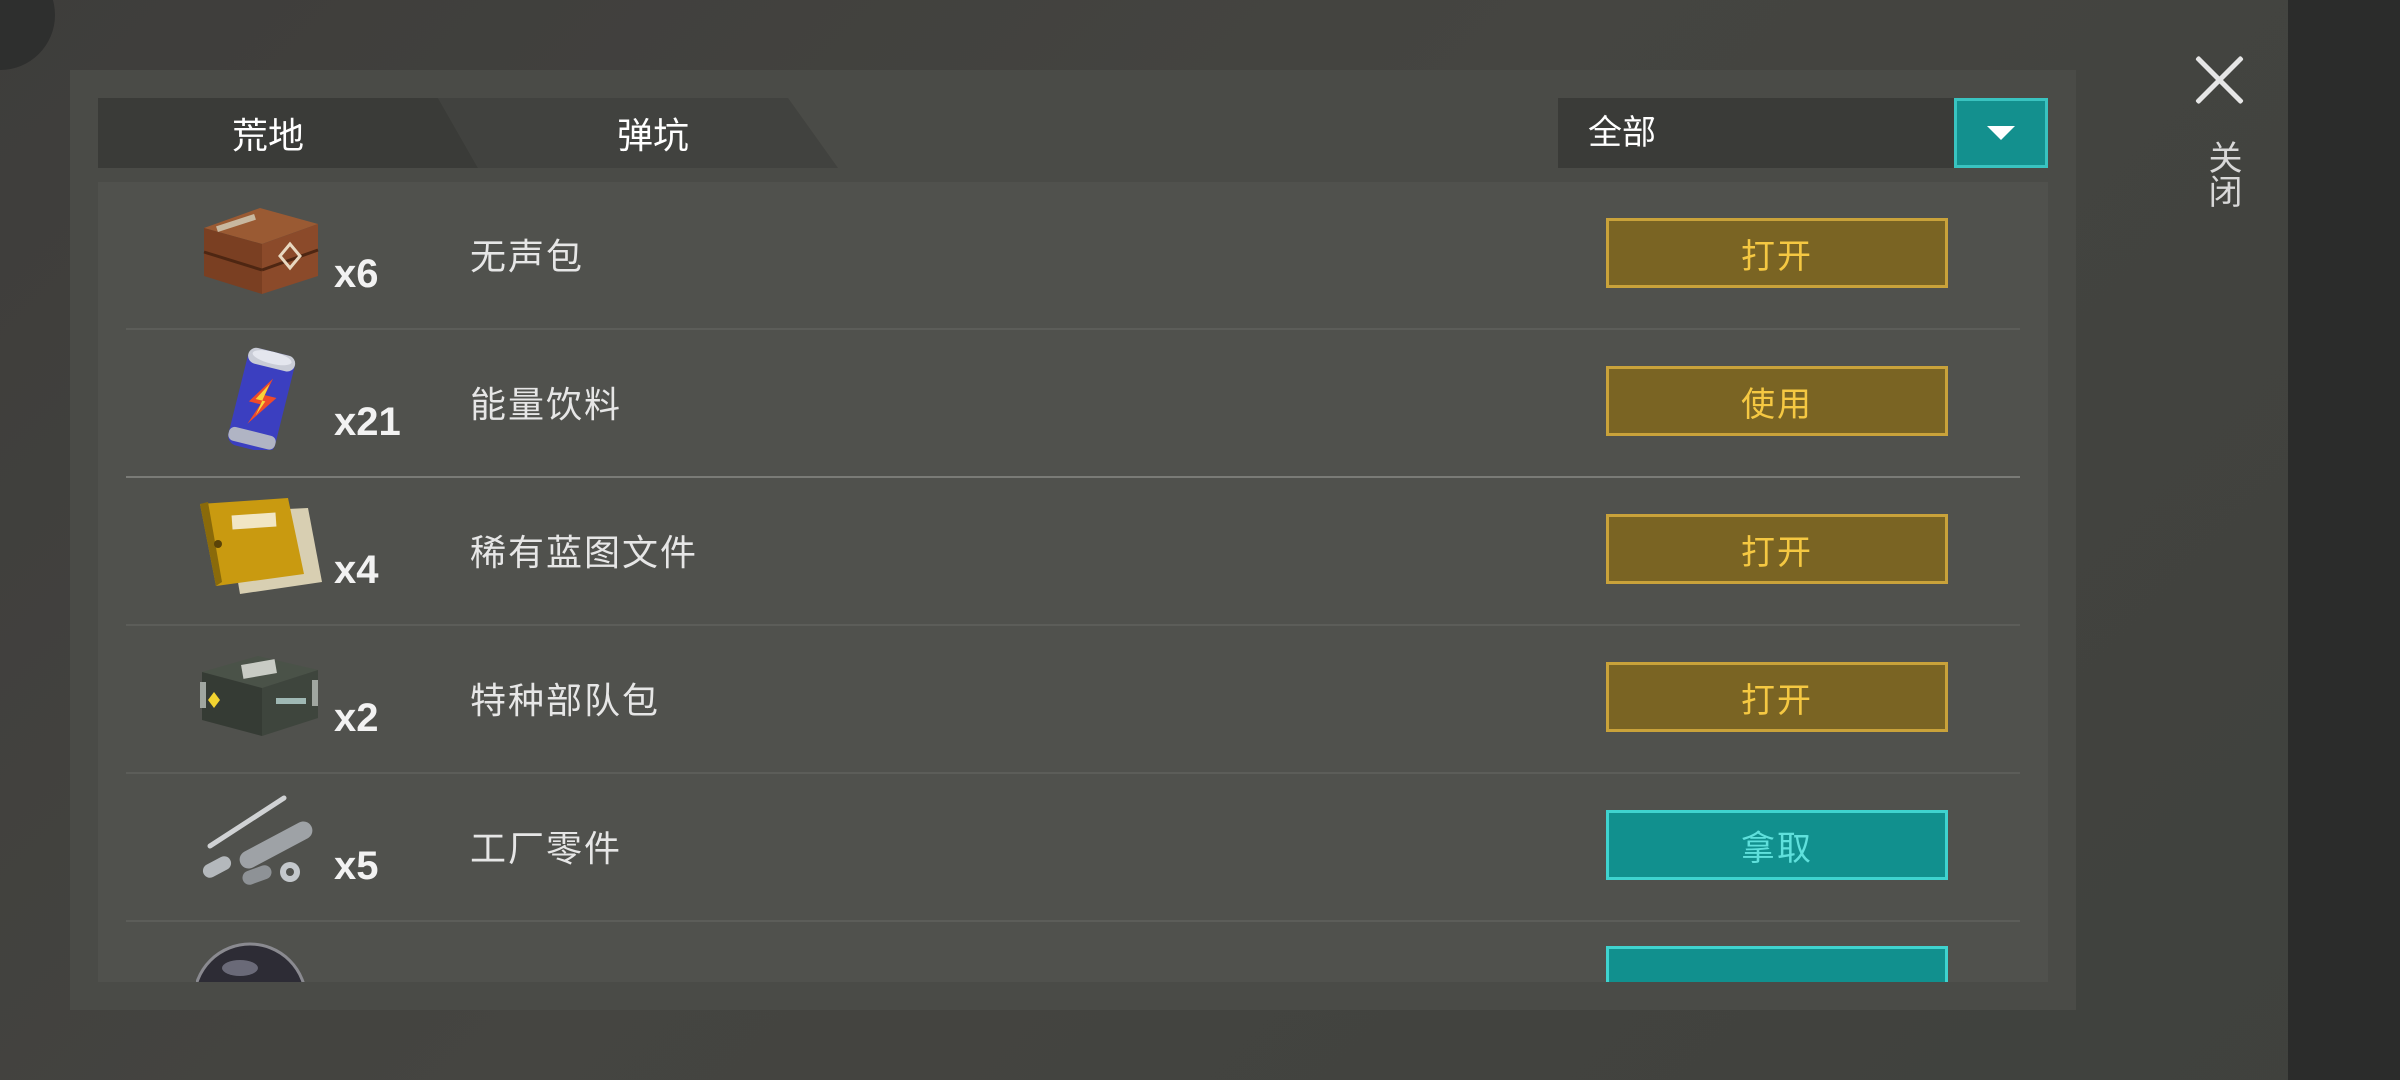 This screenshot has height=1080, width=2400. What do you see at coordinates (565, 701) in the screenshot?
I see `item-name: 特种部队包` at bounding box center [565, 701].